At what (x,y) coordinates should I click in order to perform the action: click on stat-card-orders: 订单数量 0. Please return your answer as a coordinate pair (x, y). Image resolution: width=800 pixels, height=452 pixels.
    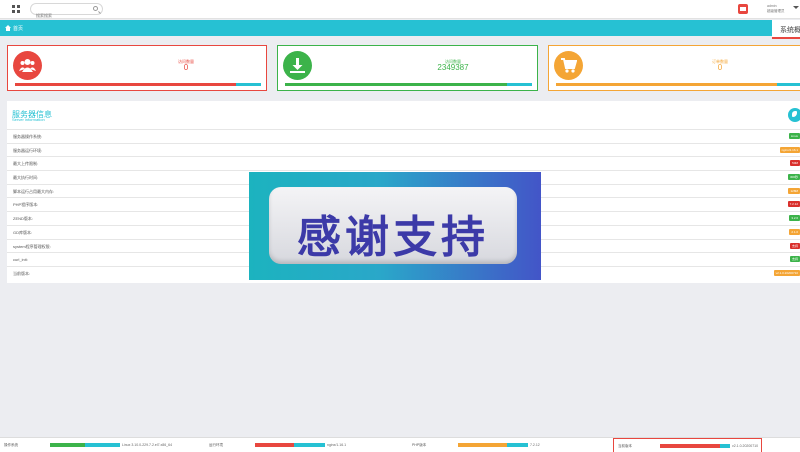
    Looking at the image, I should click on (674, 68).